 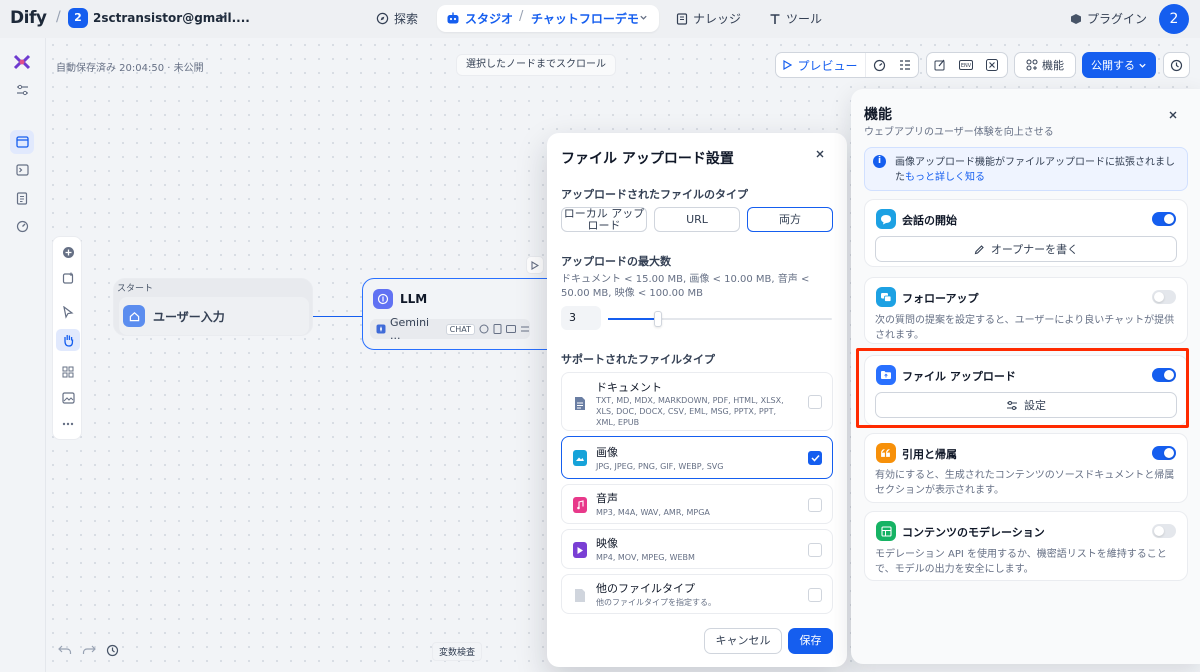 I want to click on home-icon, so click(x=134, y=316).